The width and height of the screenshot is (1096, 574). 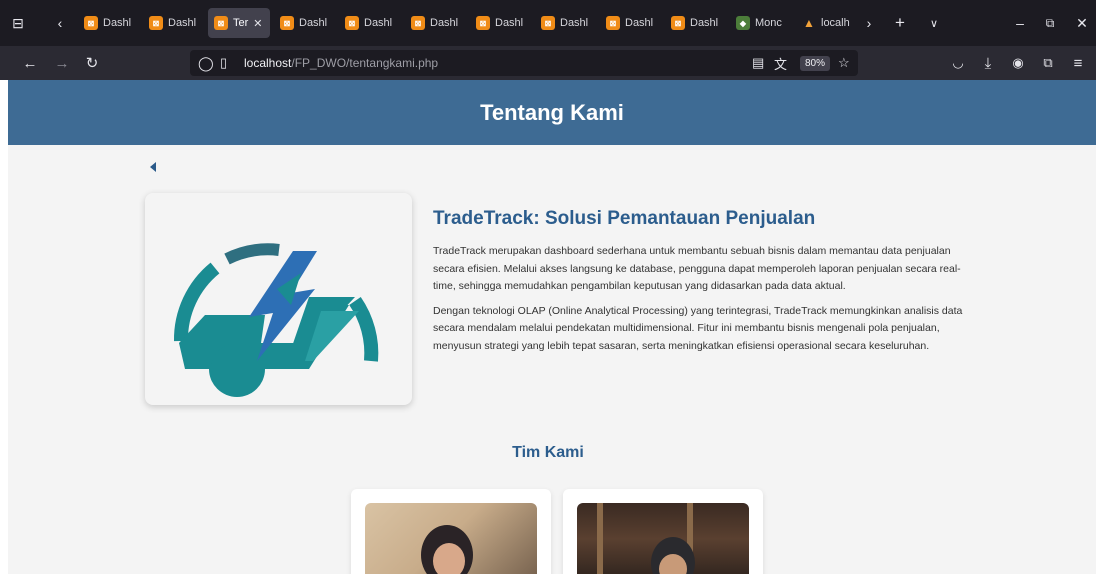 What do you see at coordinates (758, 63) in the screenshot?
I see `reader-view-icon: ▤` at bounding box center [758, 63].